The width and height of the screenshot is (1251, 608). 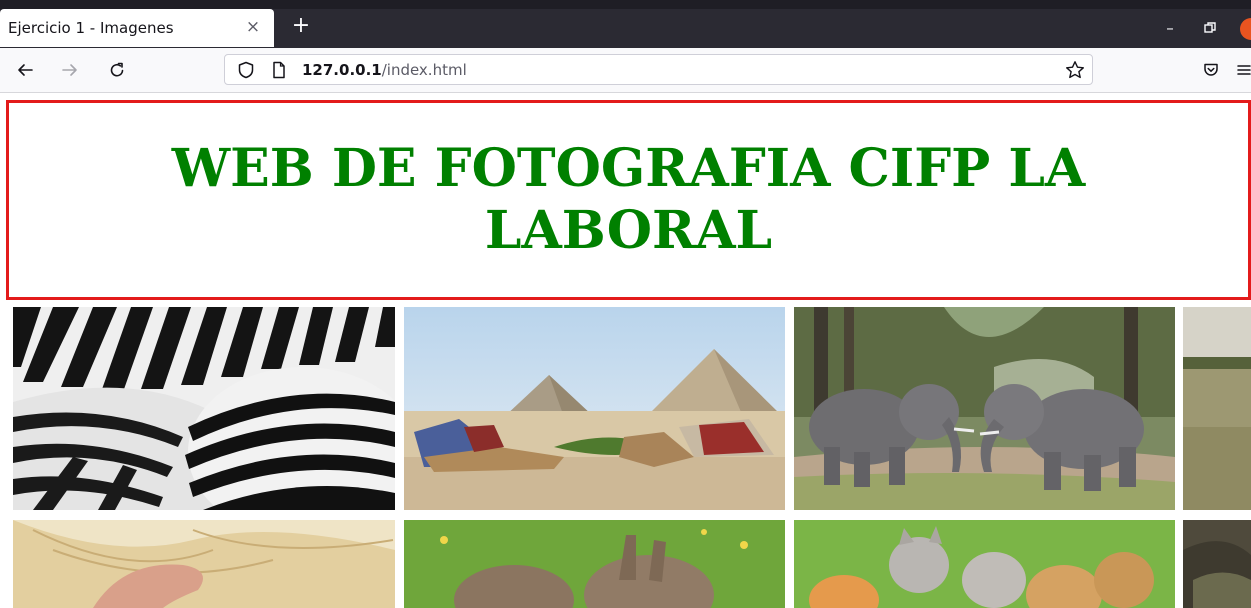 What do you see at coordinates (625, 24) in the screenshot?
I see `tab-strip: Ejercicio 1 - Imagenes × + –` at bounding box center [625, 24].